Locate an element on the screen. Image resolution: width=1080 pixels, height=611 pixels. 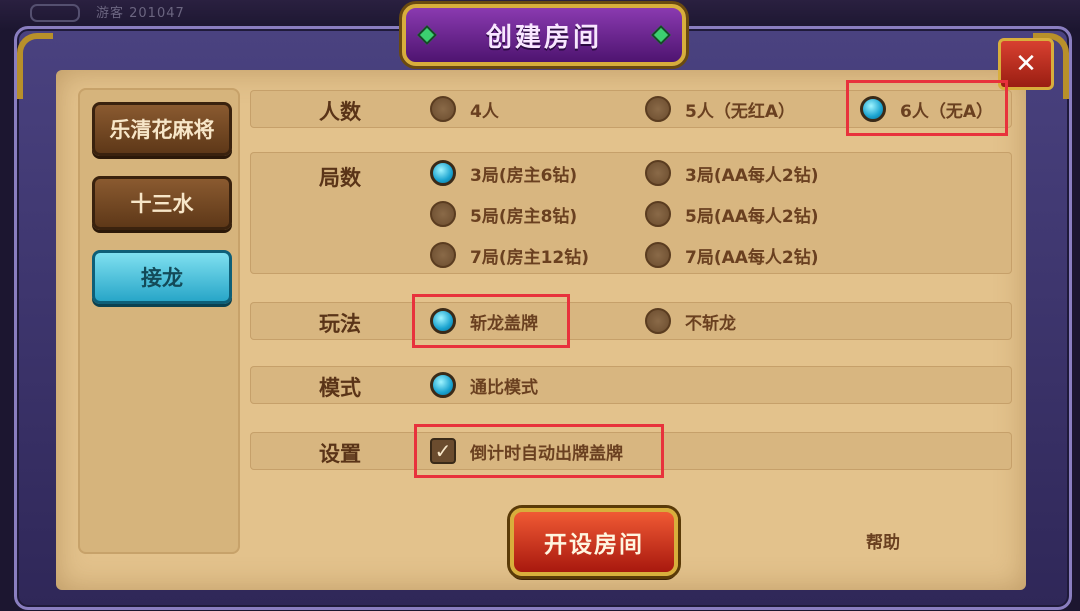
option-4-players: 4人 is located at coordinates (464, 109).